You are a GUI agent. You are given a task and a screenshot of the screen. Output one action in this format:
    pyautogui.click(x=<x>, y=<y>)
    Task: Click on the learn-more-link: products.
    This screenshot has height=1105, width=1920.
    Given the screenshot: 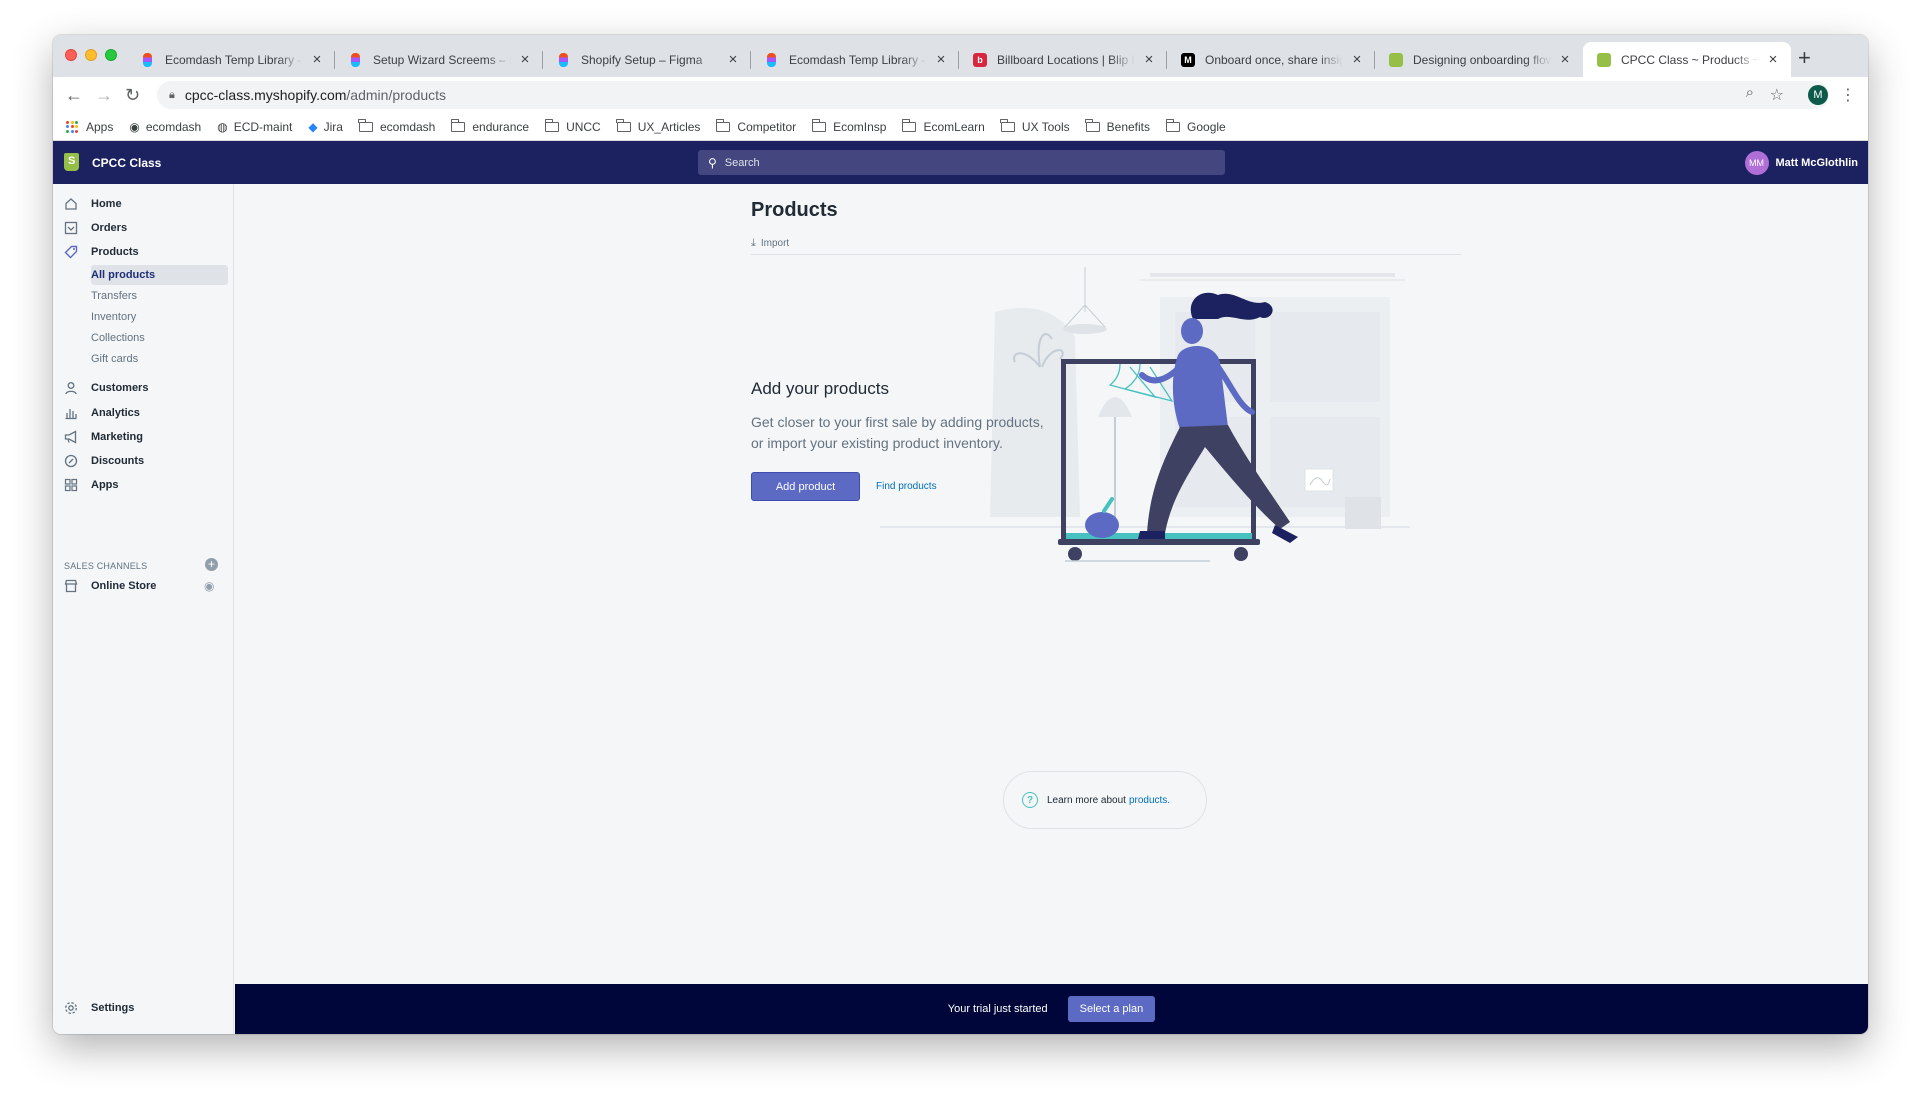 What is the action you would take?
    pyautogui.click(x=1149, y=800)
    